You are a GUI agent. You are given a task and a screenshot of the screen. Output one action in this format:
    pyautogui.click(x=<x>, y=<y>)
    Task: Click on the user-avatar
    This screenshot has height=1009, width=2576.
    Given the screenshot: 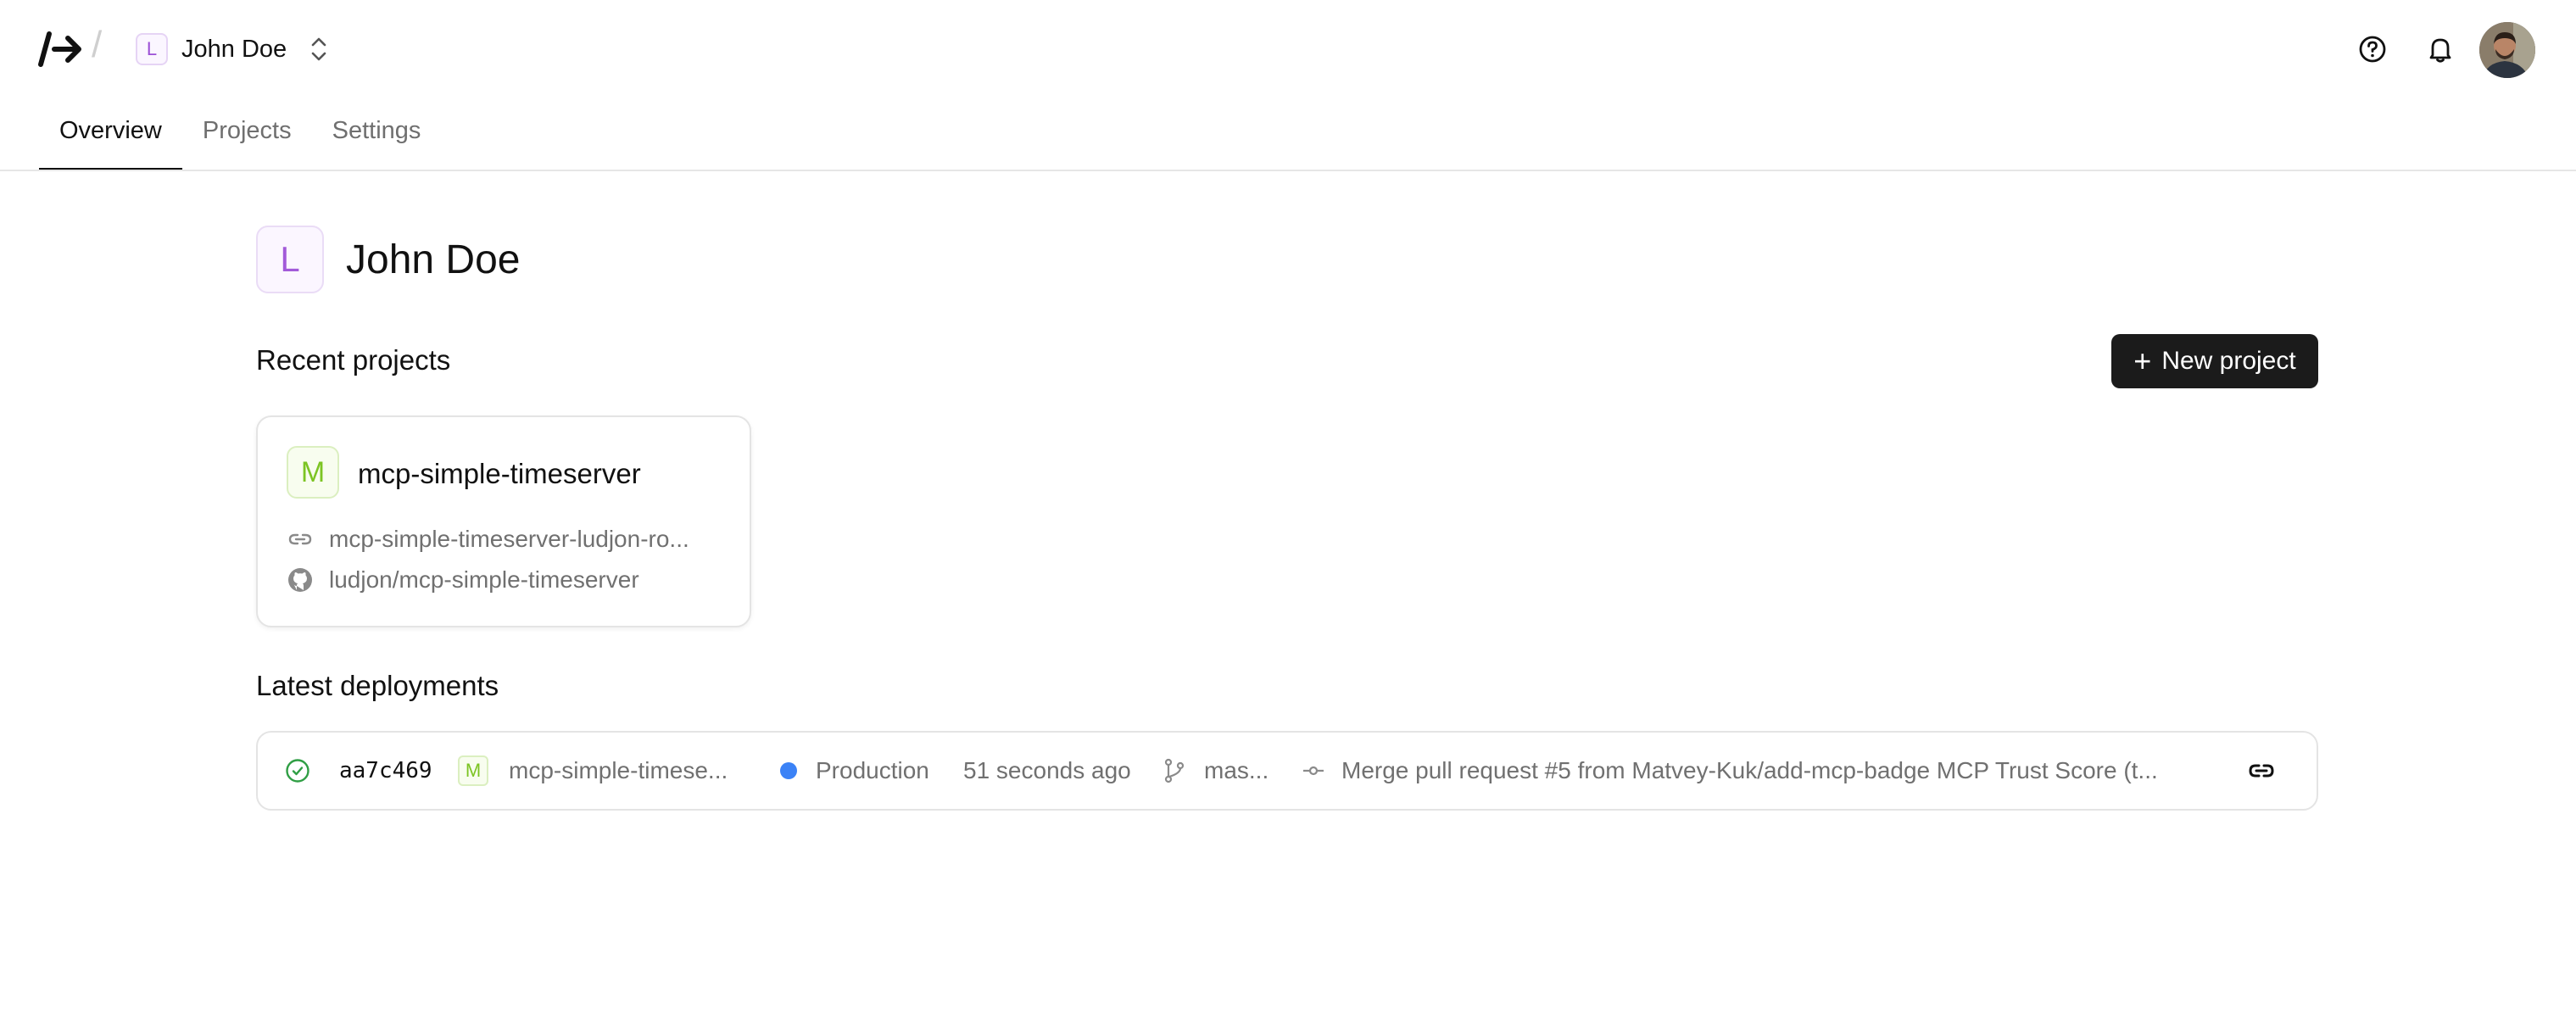 What is the action you would take?
    pyautogui.click(x=2507, y=50)
    